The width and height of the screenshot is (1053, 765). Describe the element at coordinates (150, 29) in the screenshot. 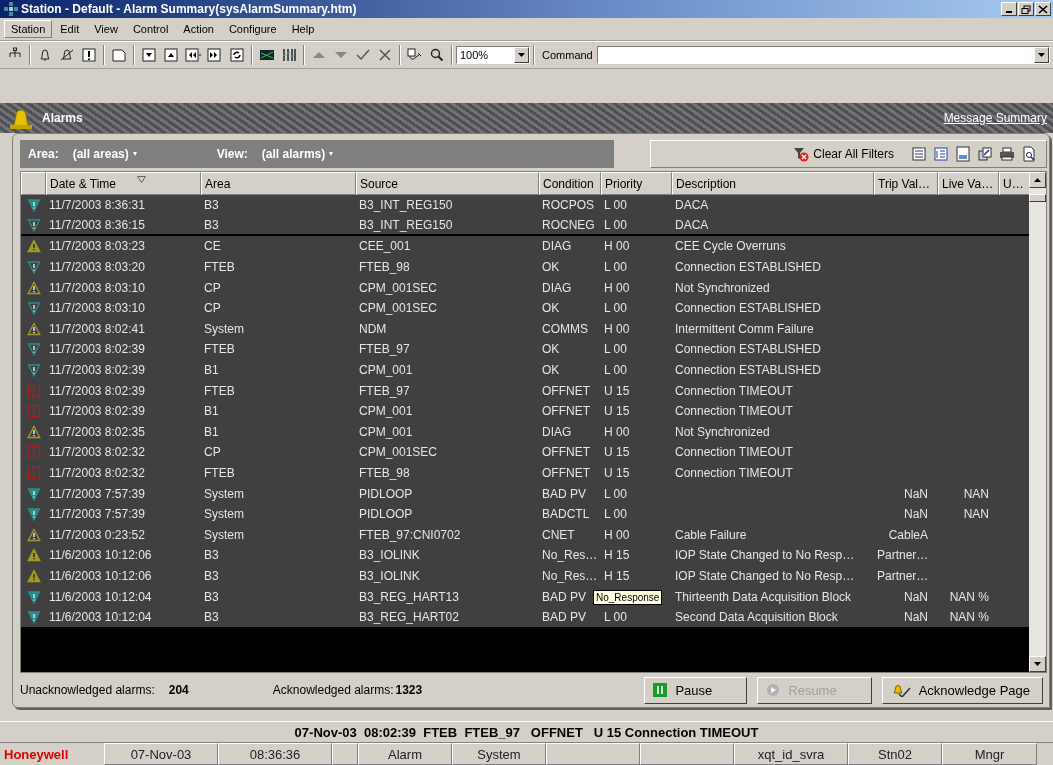

I see `menu-item: Control` at that location.